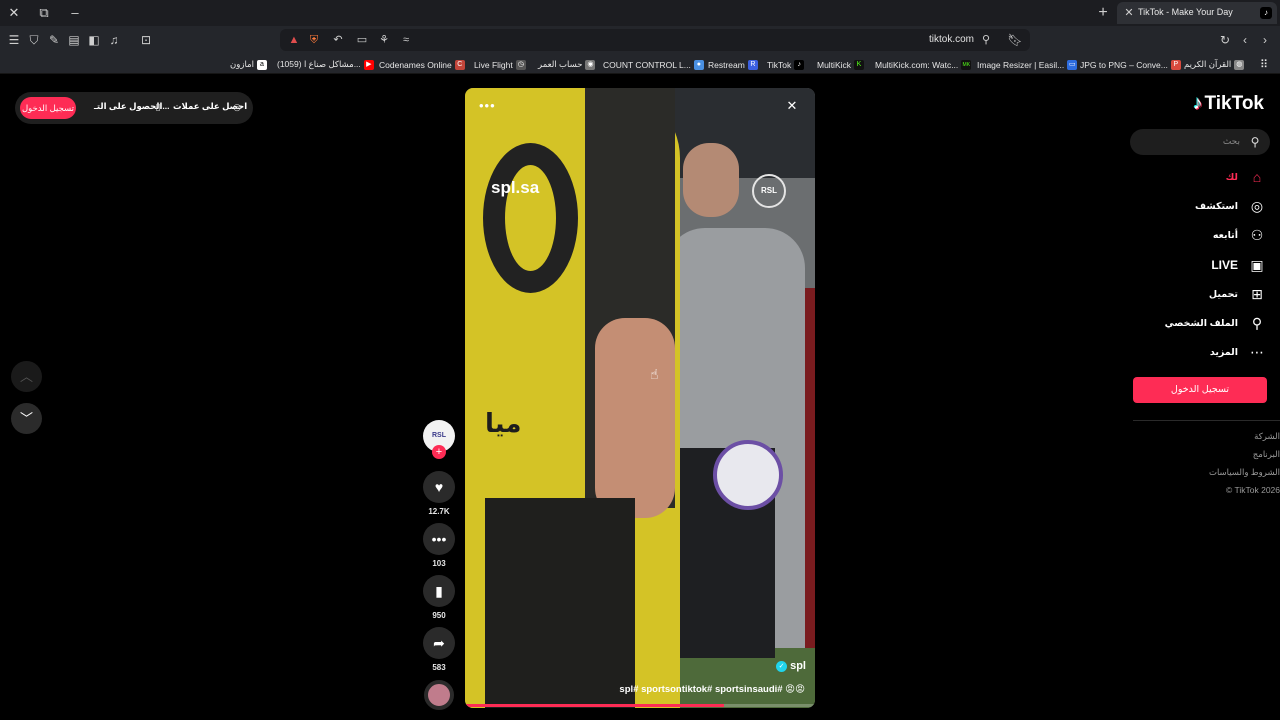 Image resolution: width=1280 pixels, height=720 pixels. What do you see at coordinates (792, 106) in the screenshot?
I see `volume-icon: ✕` at bounding box center [792, 106].